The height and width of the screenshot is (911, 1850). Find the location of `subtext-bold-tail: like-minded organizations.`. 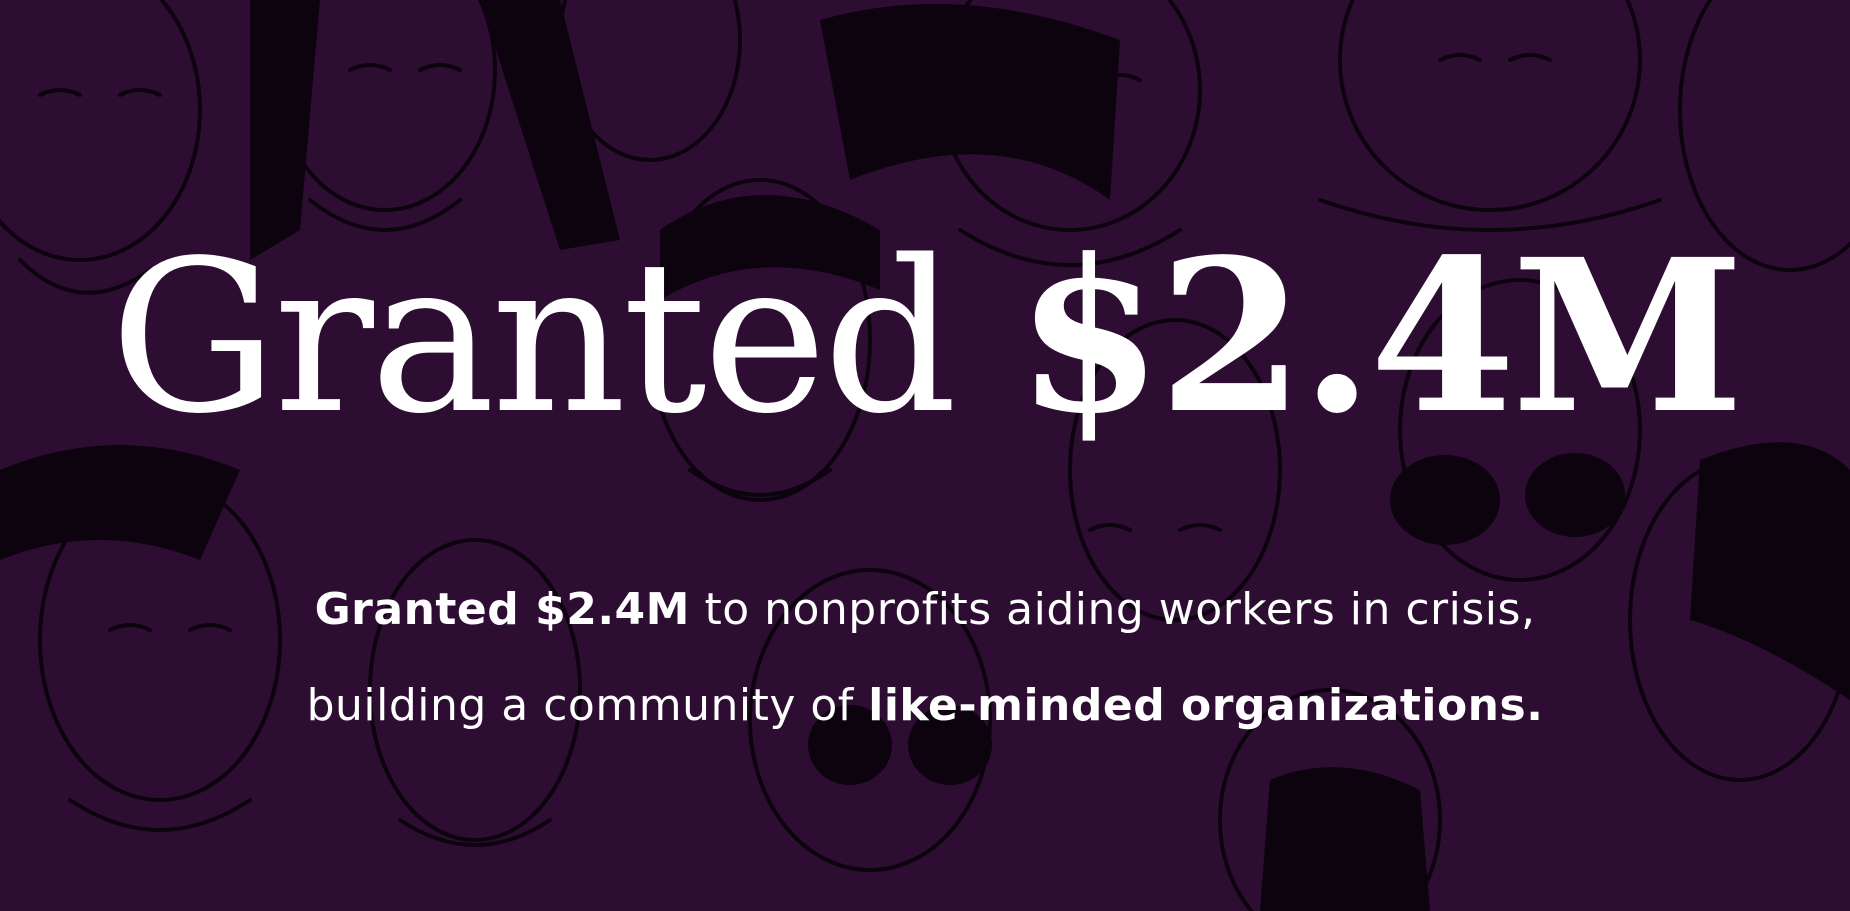

subtext-bold-tail: like-minded organizations. is located at coordinates (1206, 705).